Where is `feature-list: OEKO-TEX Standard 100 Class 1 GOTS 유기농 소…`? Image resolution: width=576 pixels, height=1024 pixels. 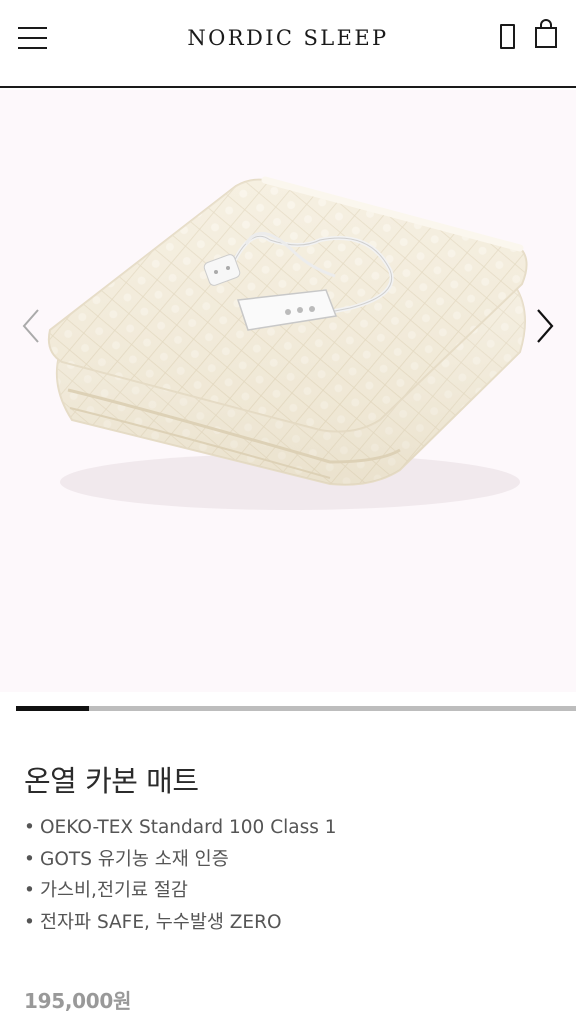 feature-list: OEKO-TEX Standard 100 Class 1 GOTS 유기농 소… is located at coordinates (180, 877).